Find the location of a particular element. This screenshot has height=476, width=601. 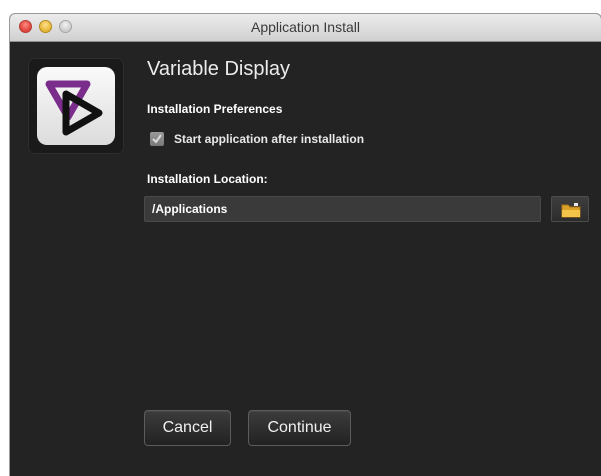

continue-button: Continue is located at coordinates (299, 428).